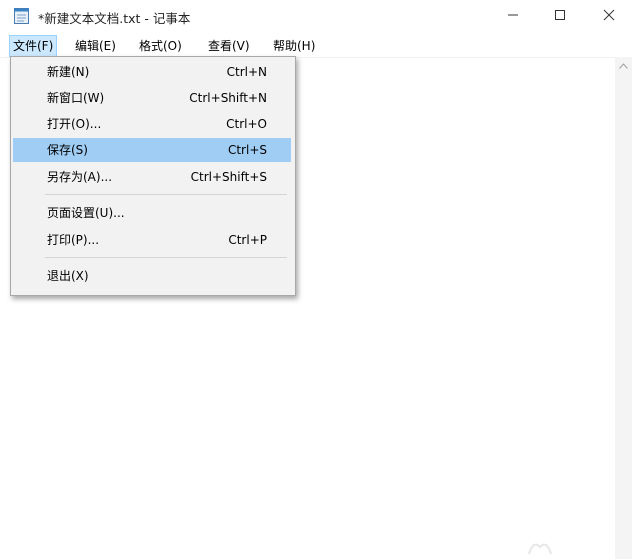 This screenshot has width=632, height=560. I want to click on menu-item-shortcut: Ctrl+Shift+S, so click(228, 177).